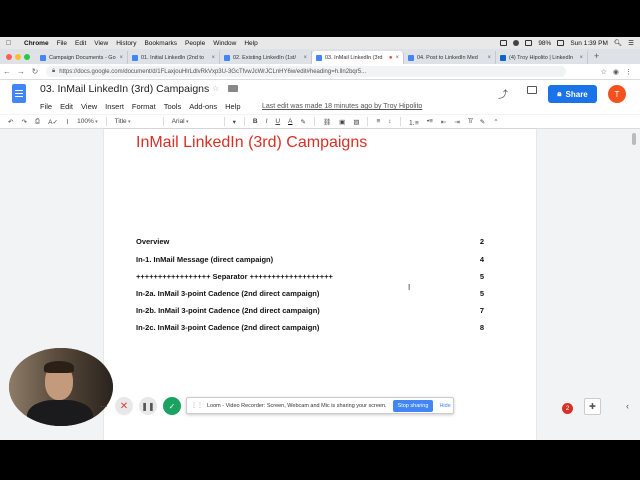  Describe the element at coordinates (327, 122) in the screenshot. I see `link-icon: ⛓` at that location.